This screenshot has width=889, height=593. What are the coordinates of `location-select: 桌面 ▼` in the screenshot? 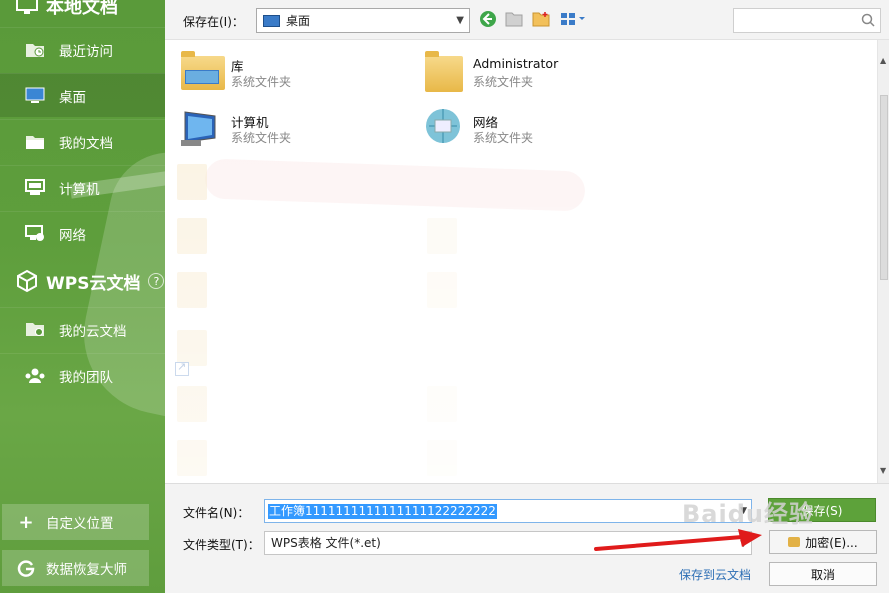 It's located at (363, 20).